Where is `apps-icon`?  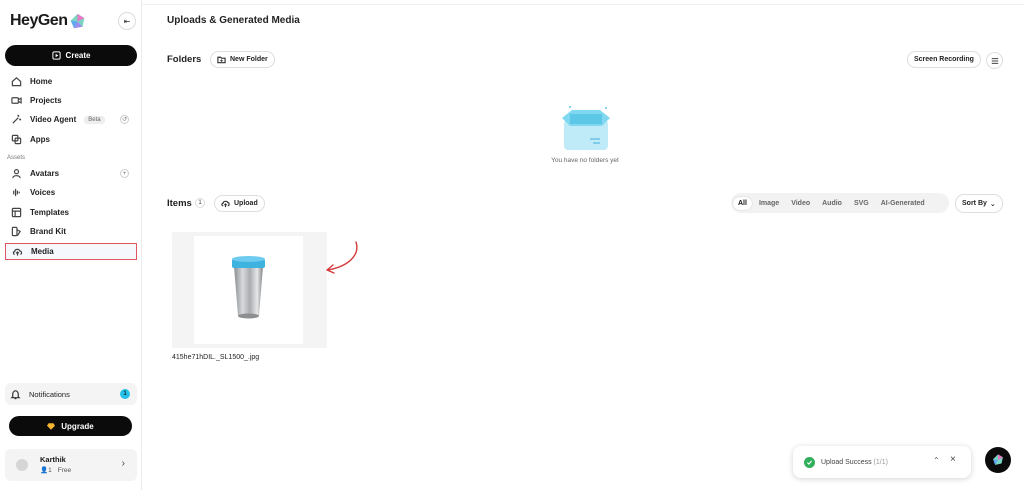
apps-icon is located at coordinates (16, 139).